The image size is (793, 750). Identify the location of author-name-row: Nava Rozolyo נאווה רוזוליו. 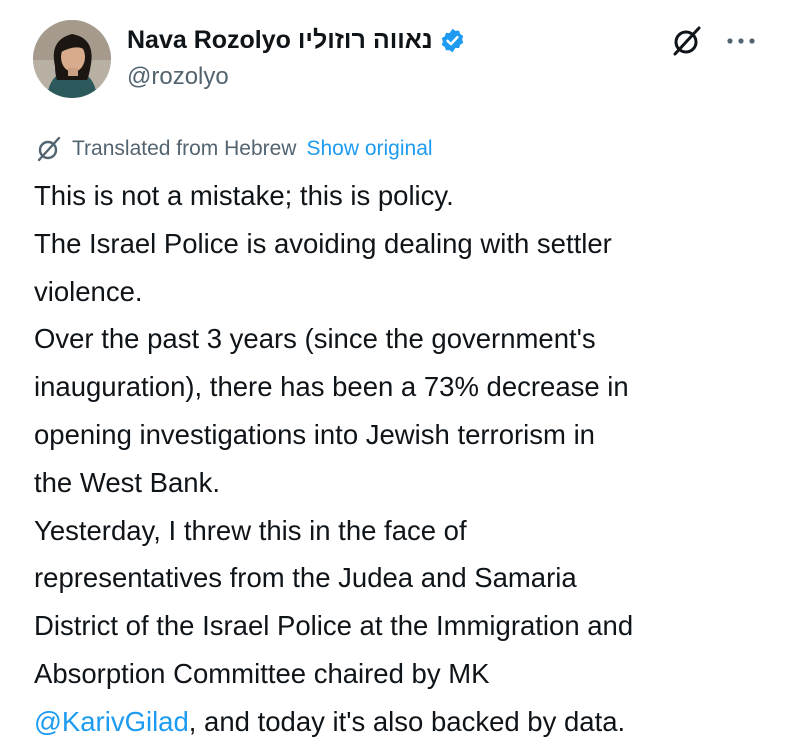
(296, 40).